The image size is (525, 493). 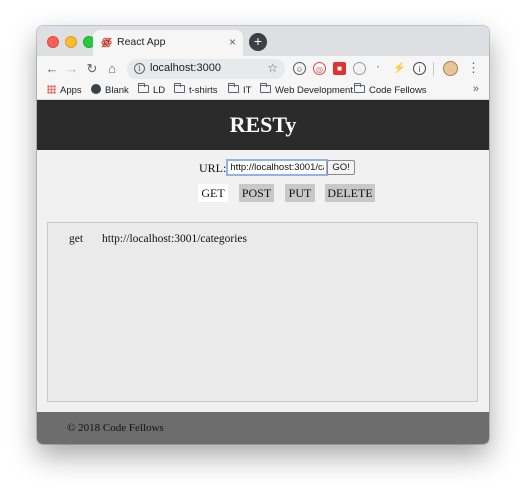 I want to click on back-arrow-icon: ←, so click(x=52, y=69).